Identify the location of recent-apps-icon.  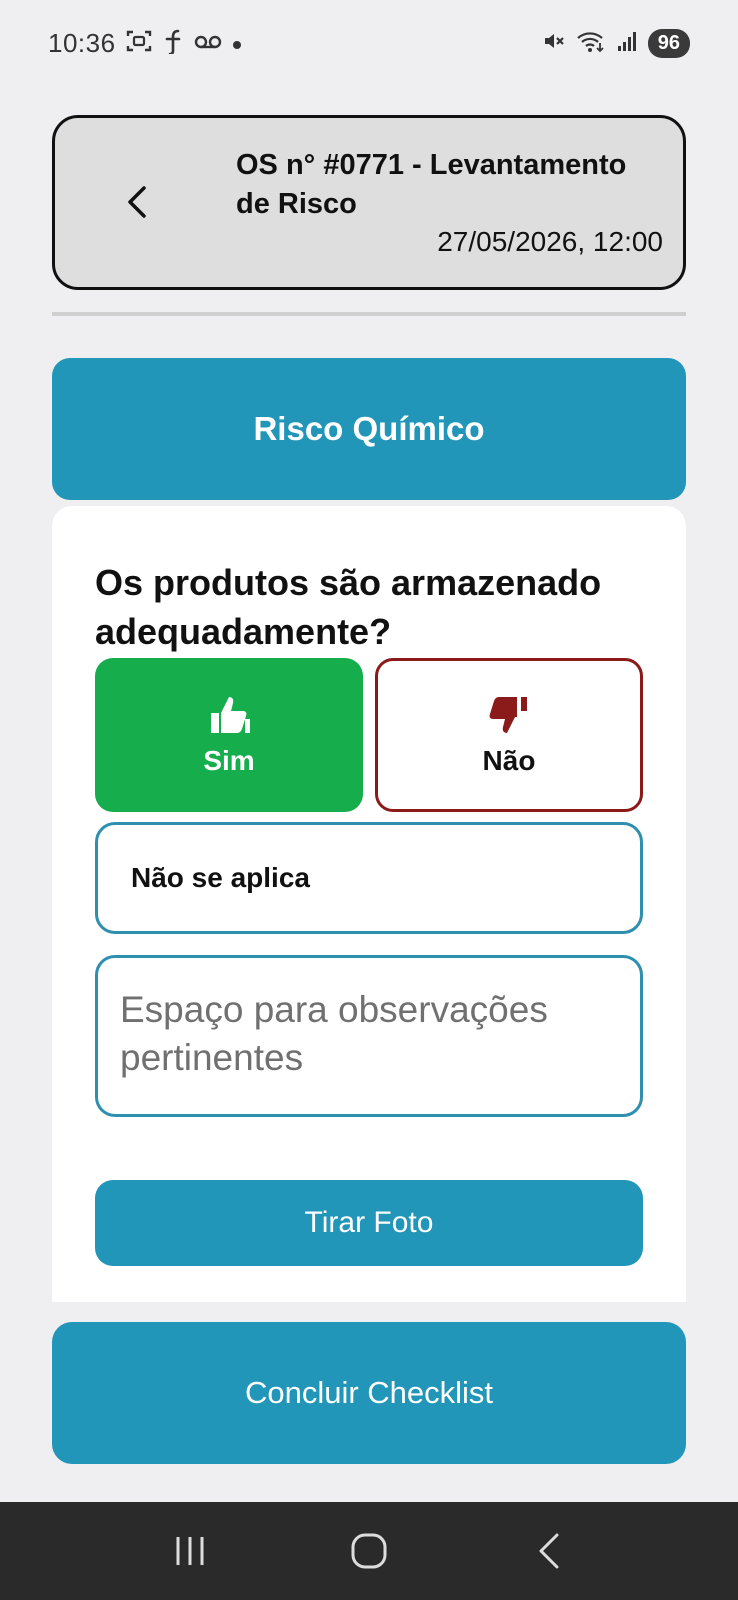
(190, 1551).